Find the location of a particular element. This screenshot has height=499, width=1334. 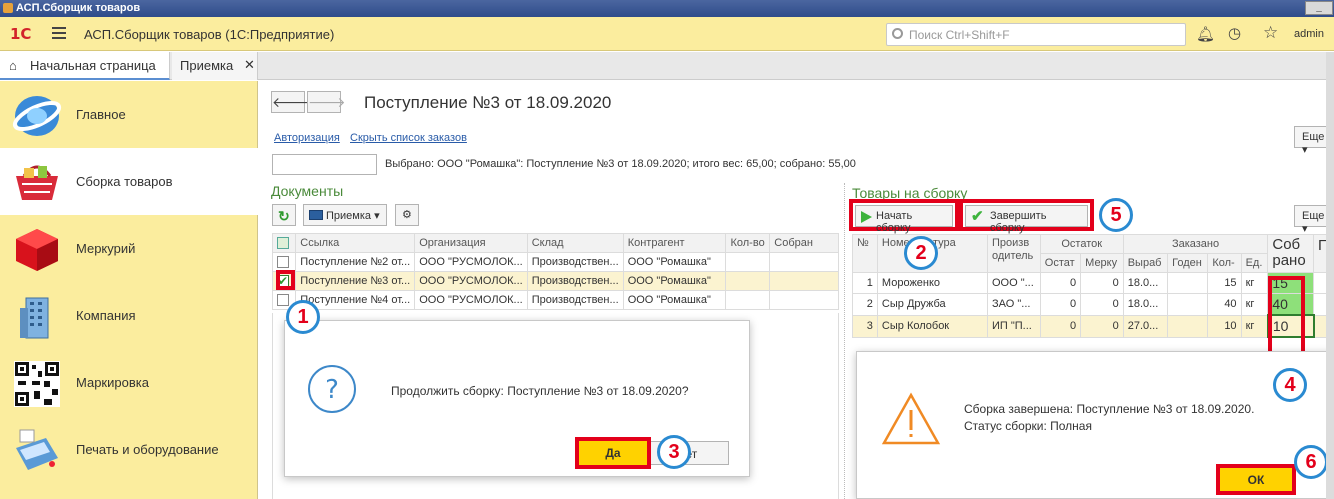

cell-unit: кг is located at coordinates (1254, 283).